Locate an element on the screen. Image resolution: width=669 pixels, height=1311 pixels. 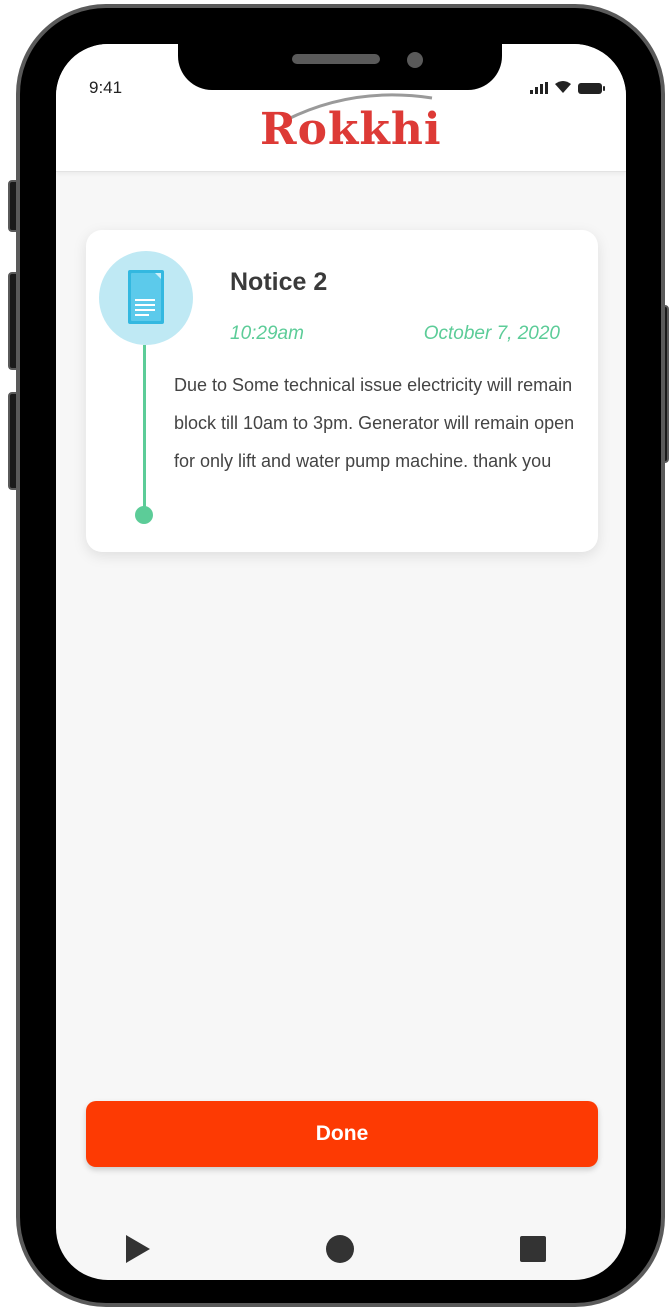
timeline-line is located at coordinates (144, 430).